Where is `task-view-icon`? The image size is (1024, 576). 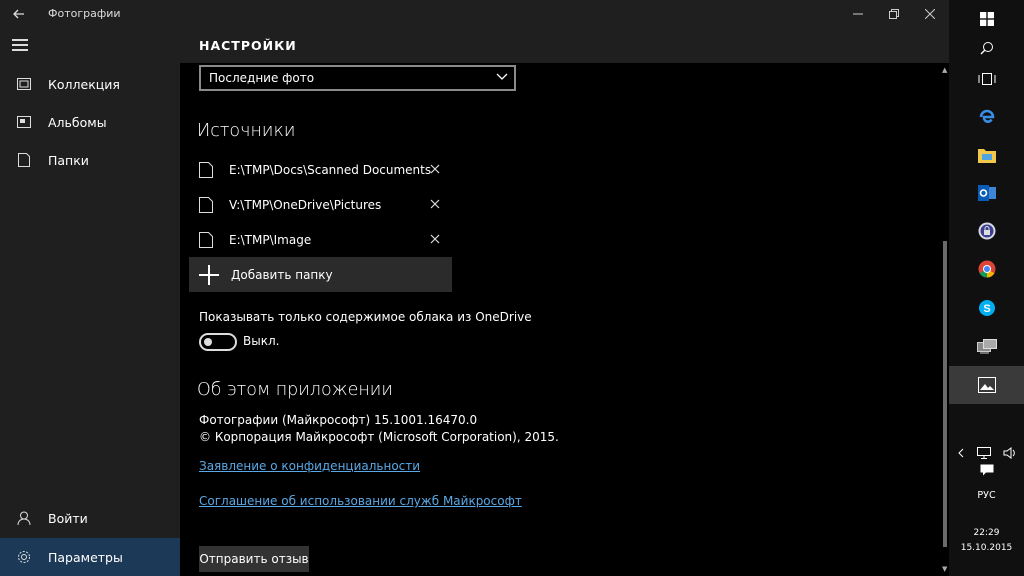
task-view-icon is located at coordinates (986, 79).